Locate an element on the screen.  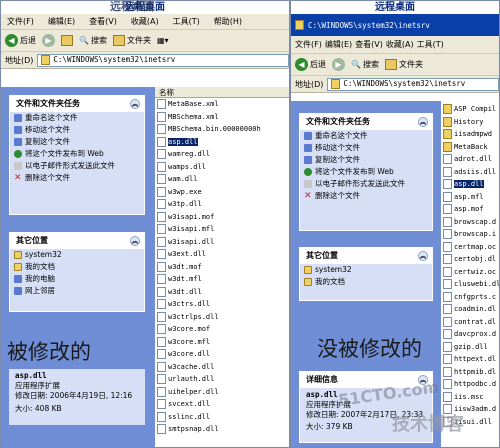
file-row: wamps.dll is located at coordinates (222, 167).